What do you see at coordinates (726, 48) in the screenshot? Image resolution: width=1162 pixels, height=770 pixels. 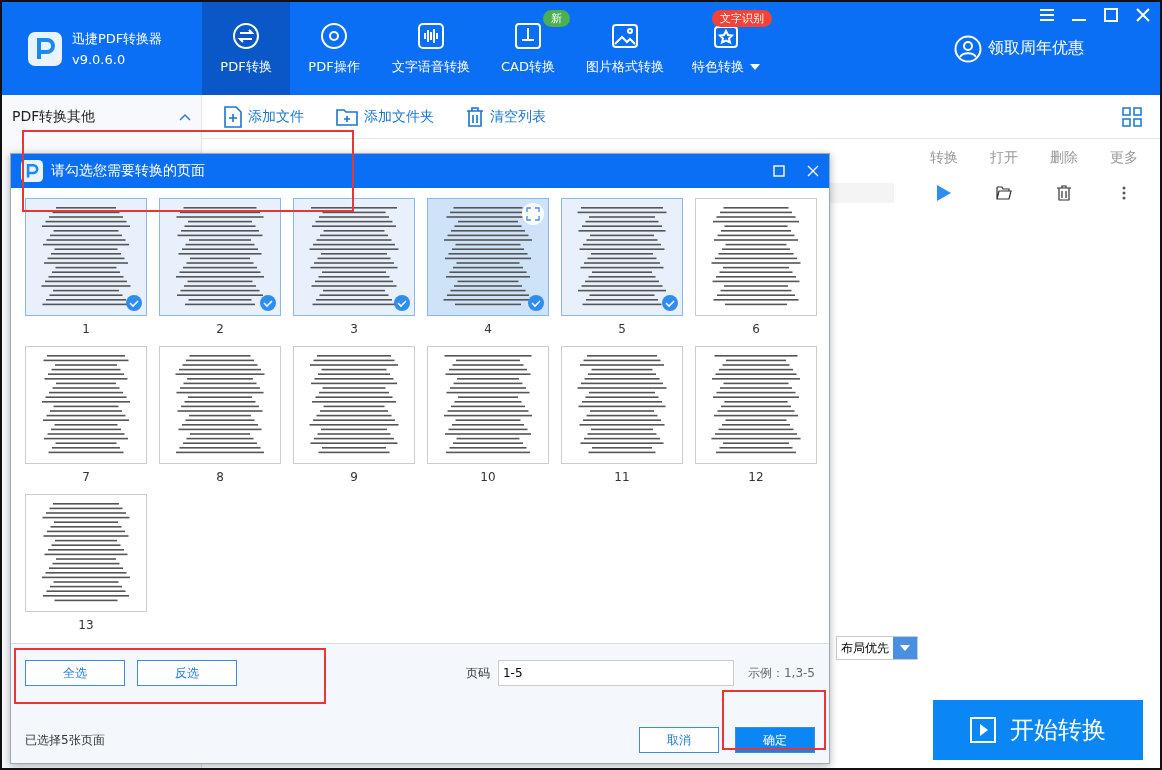 I see `nav-tab: 文字识别 特色转换` at bounding box center [726, 48].